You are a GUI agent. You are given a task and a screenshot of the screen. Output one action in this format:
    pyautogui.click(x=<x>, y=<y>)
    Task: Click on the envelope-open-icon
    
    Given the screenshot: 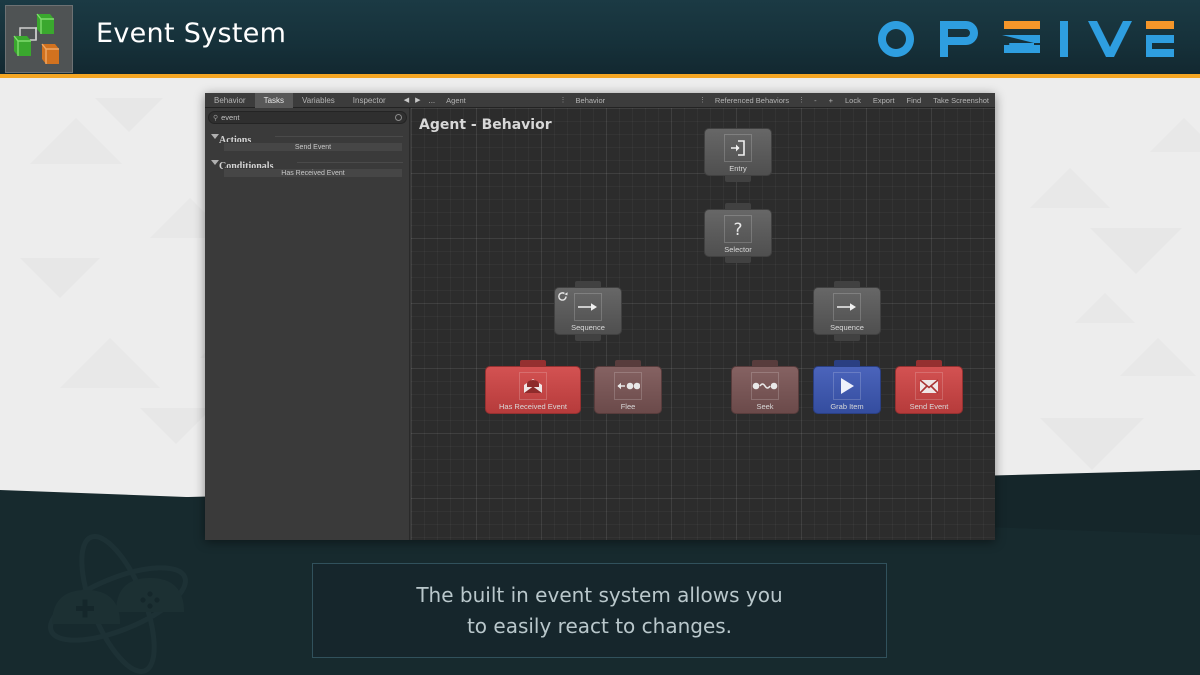 What is the action you would take?
    pyautogui.click(x=533, y=386)
    